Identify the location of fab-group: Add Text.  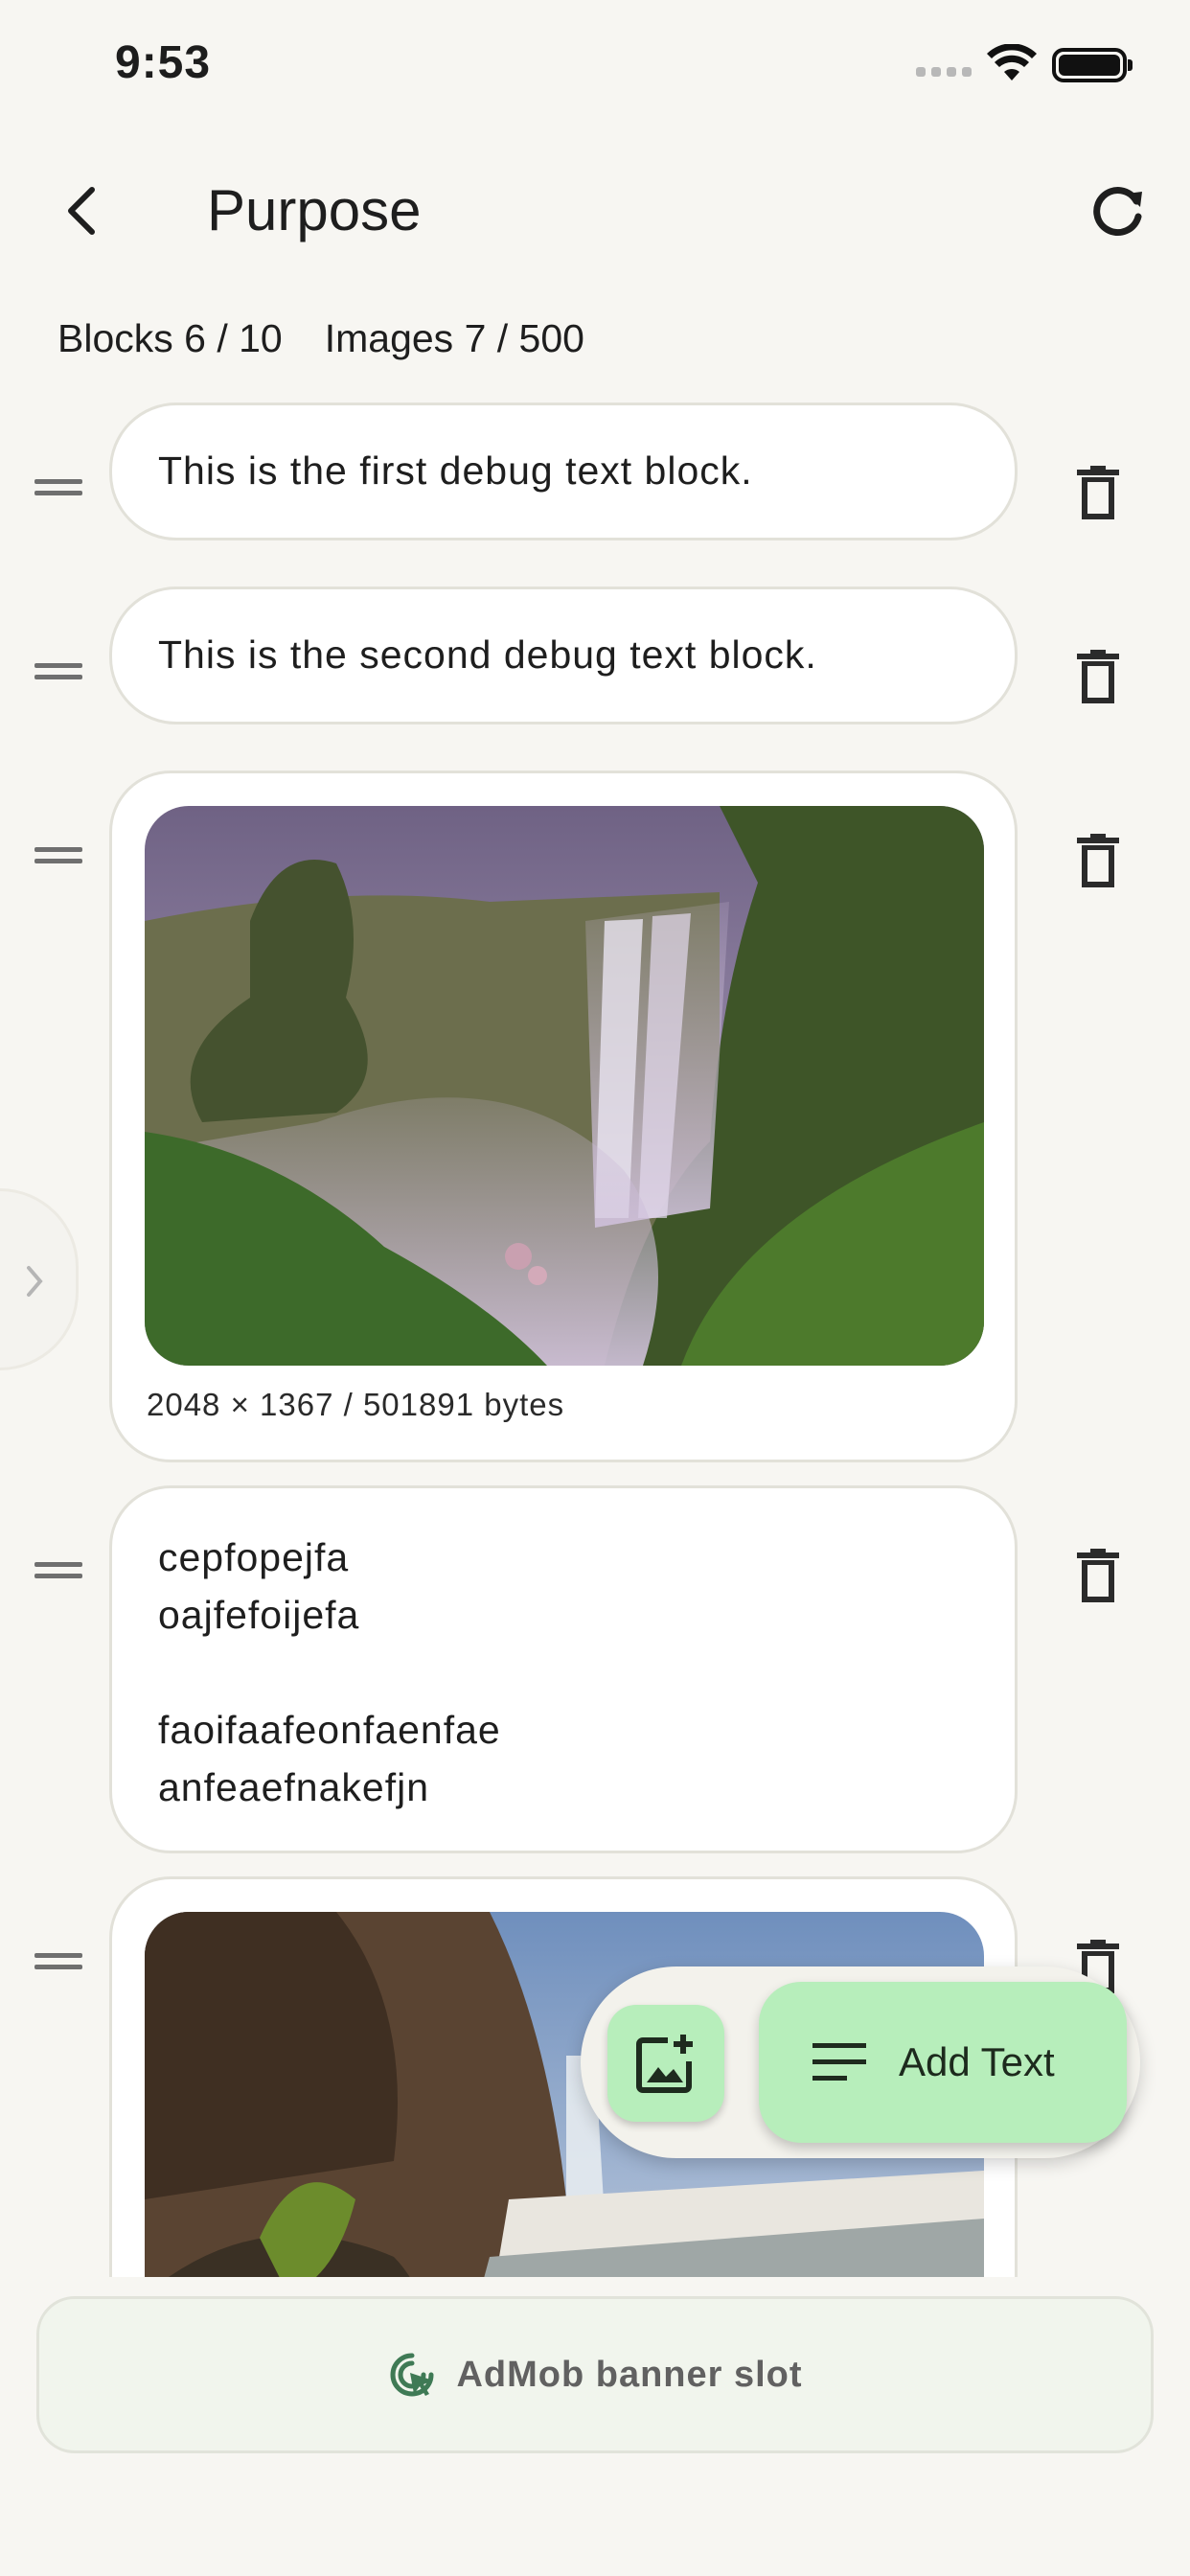
(860, 2062).